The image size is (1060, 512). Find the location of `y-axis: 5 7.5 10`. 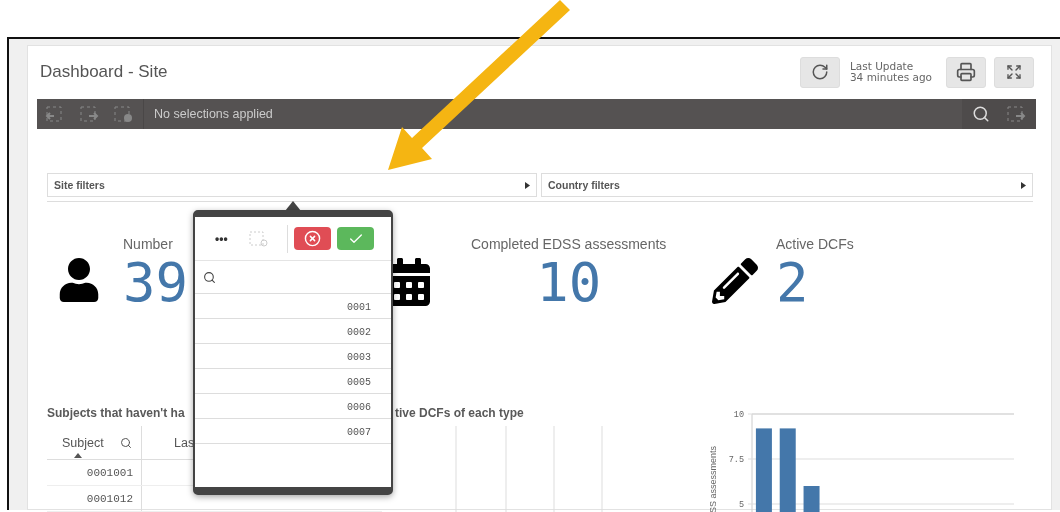

y-axis: 5 7.5 10 is located at coordinates (736, 460).